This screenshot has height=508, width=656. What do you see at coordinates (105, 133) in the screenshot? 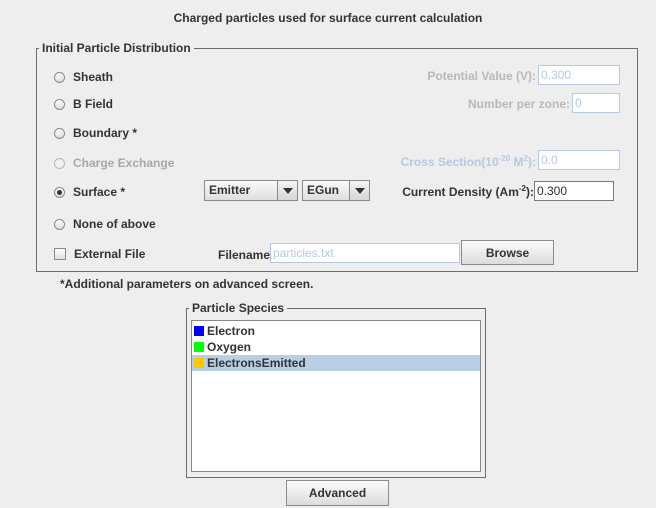
I see `radio-boundary-label: Boundary *` at bounding box center [105, 133].